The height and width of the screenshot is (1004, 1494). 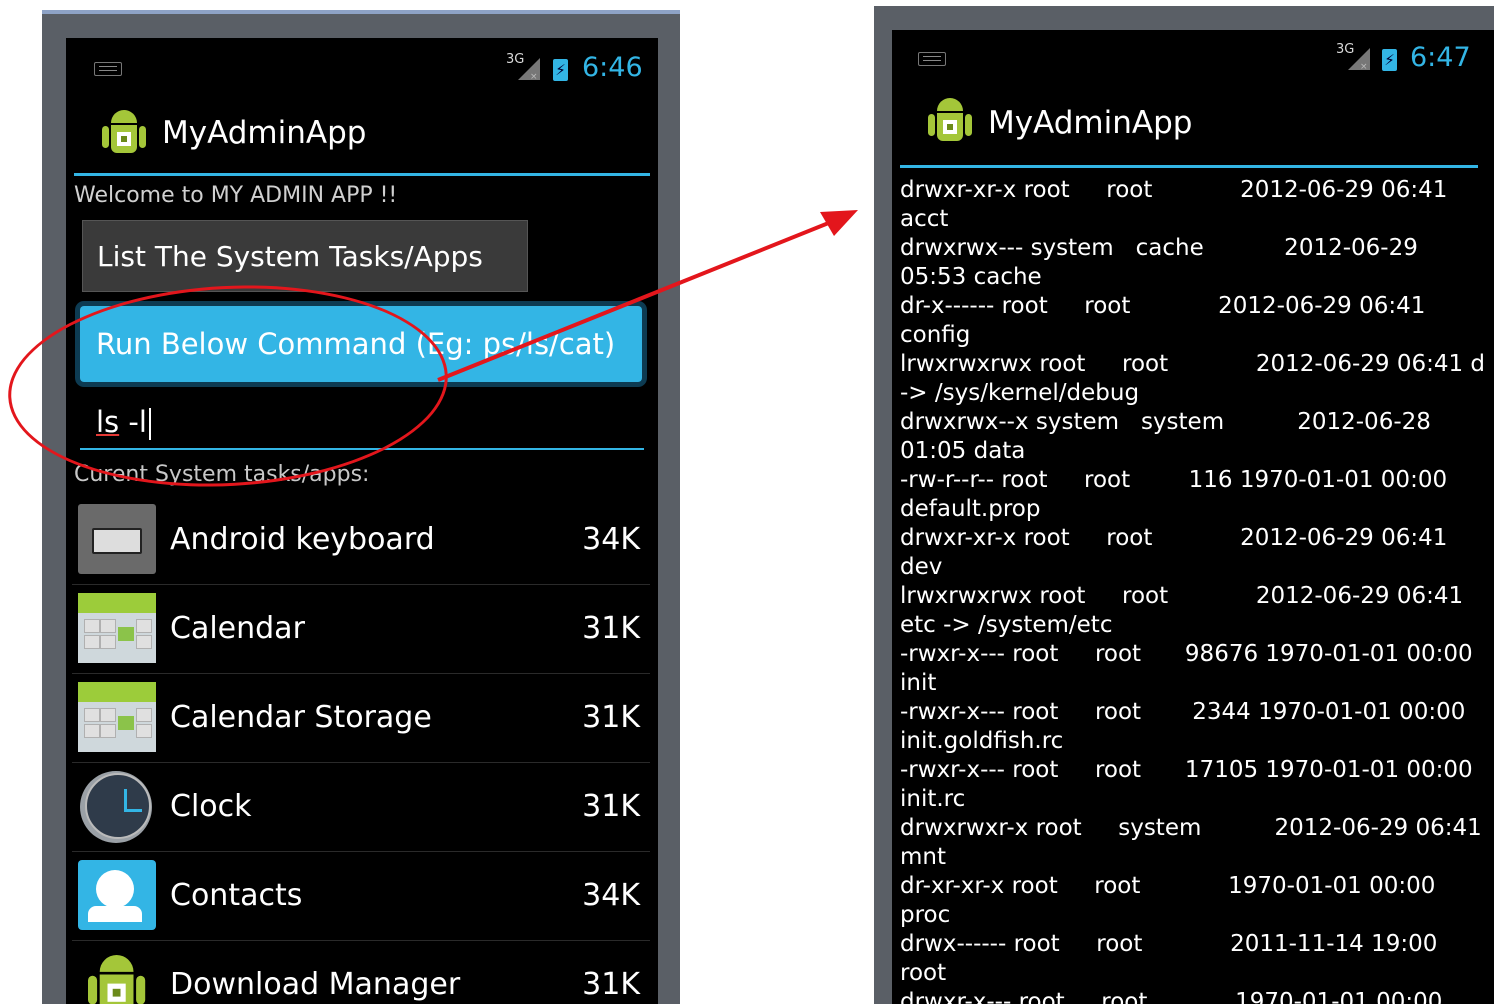 I want to click on annotation-arrow, so click(x=647, y=296).